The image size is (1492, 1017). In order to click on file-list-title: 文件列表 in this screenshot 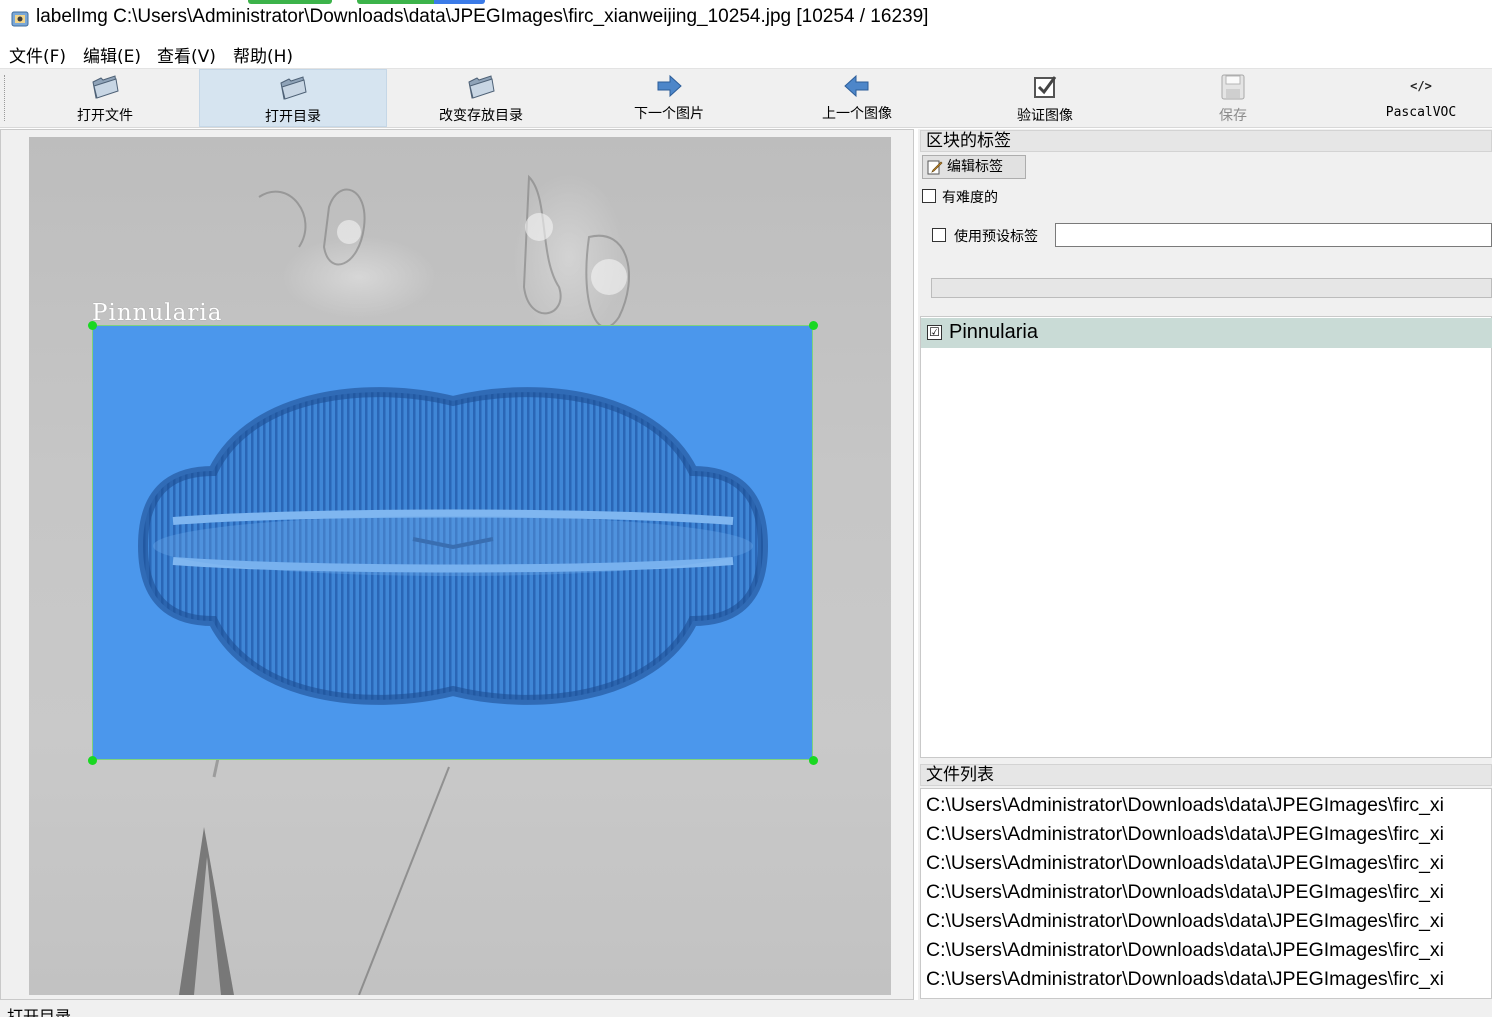, I will do `click(1206, 775)`.